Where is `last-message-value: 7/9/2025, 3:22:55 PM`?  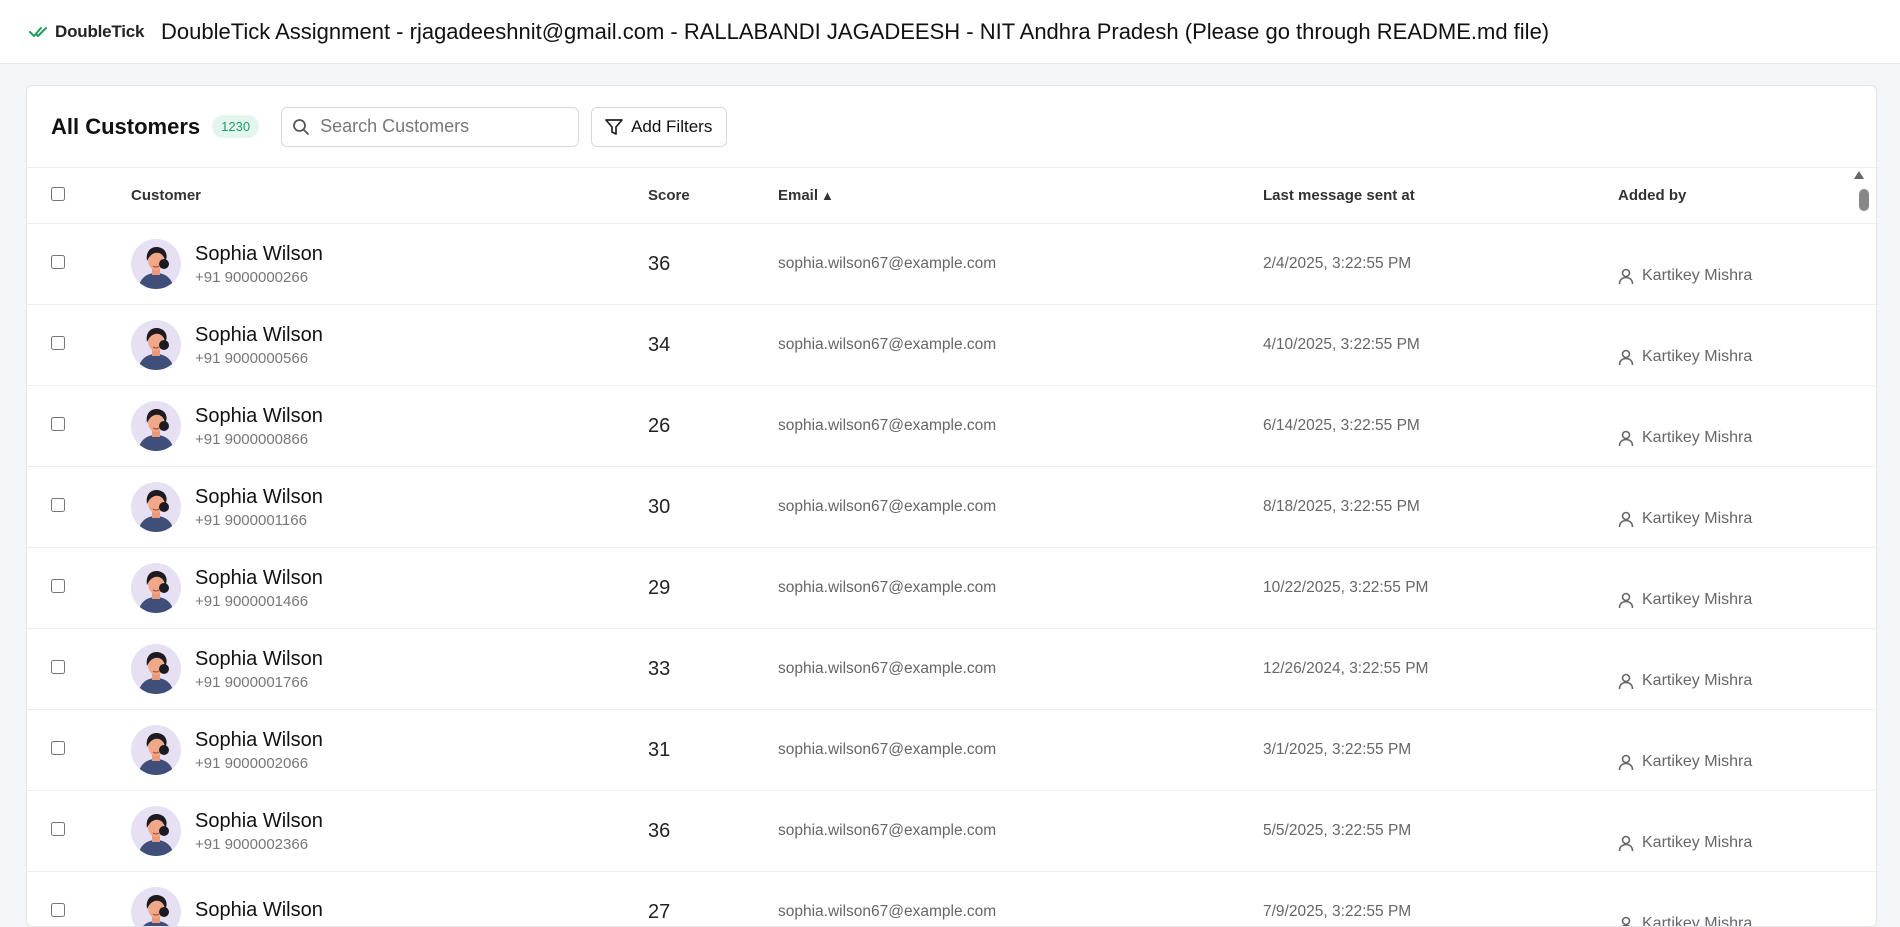
last-message-value: 7/9/2025, 3:22:55 PM is located at coordinates (1337, 911).